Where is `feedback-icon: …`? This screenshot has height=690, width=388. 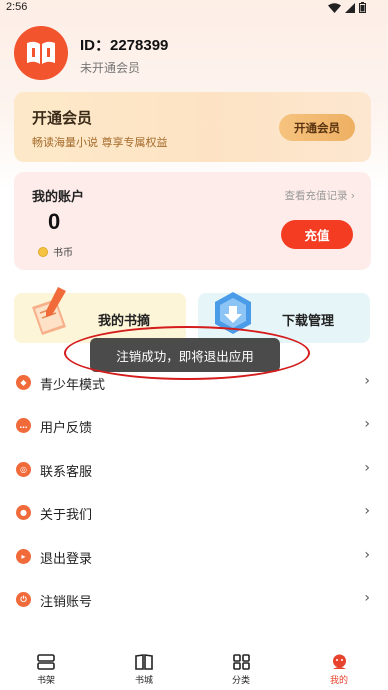
feedback-icon: … is located at coordinates (23, 425).